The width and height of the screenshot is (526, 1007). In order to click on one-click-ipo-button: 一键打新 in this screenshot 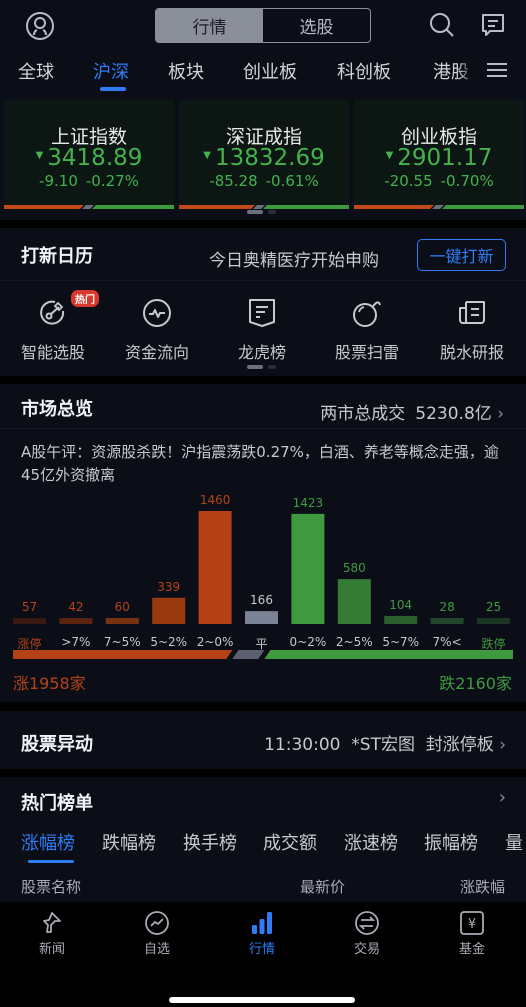, I will do `click(461, 255)`.